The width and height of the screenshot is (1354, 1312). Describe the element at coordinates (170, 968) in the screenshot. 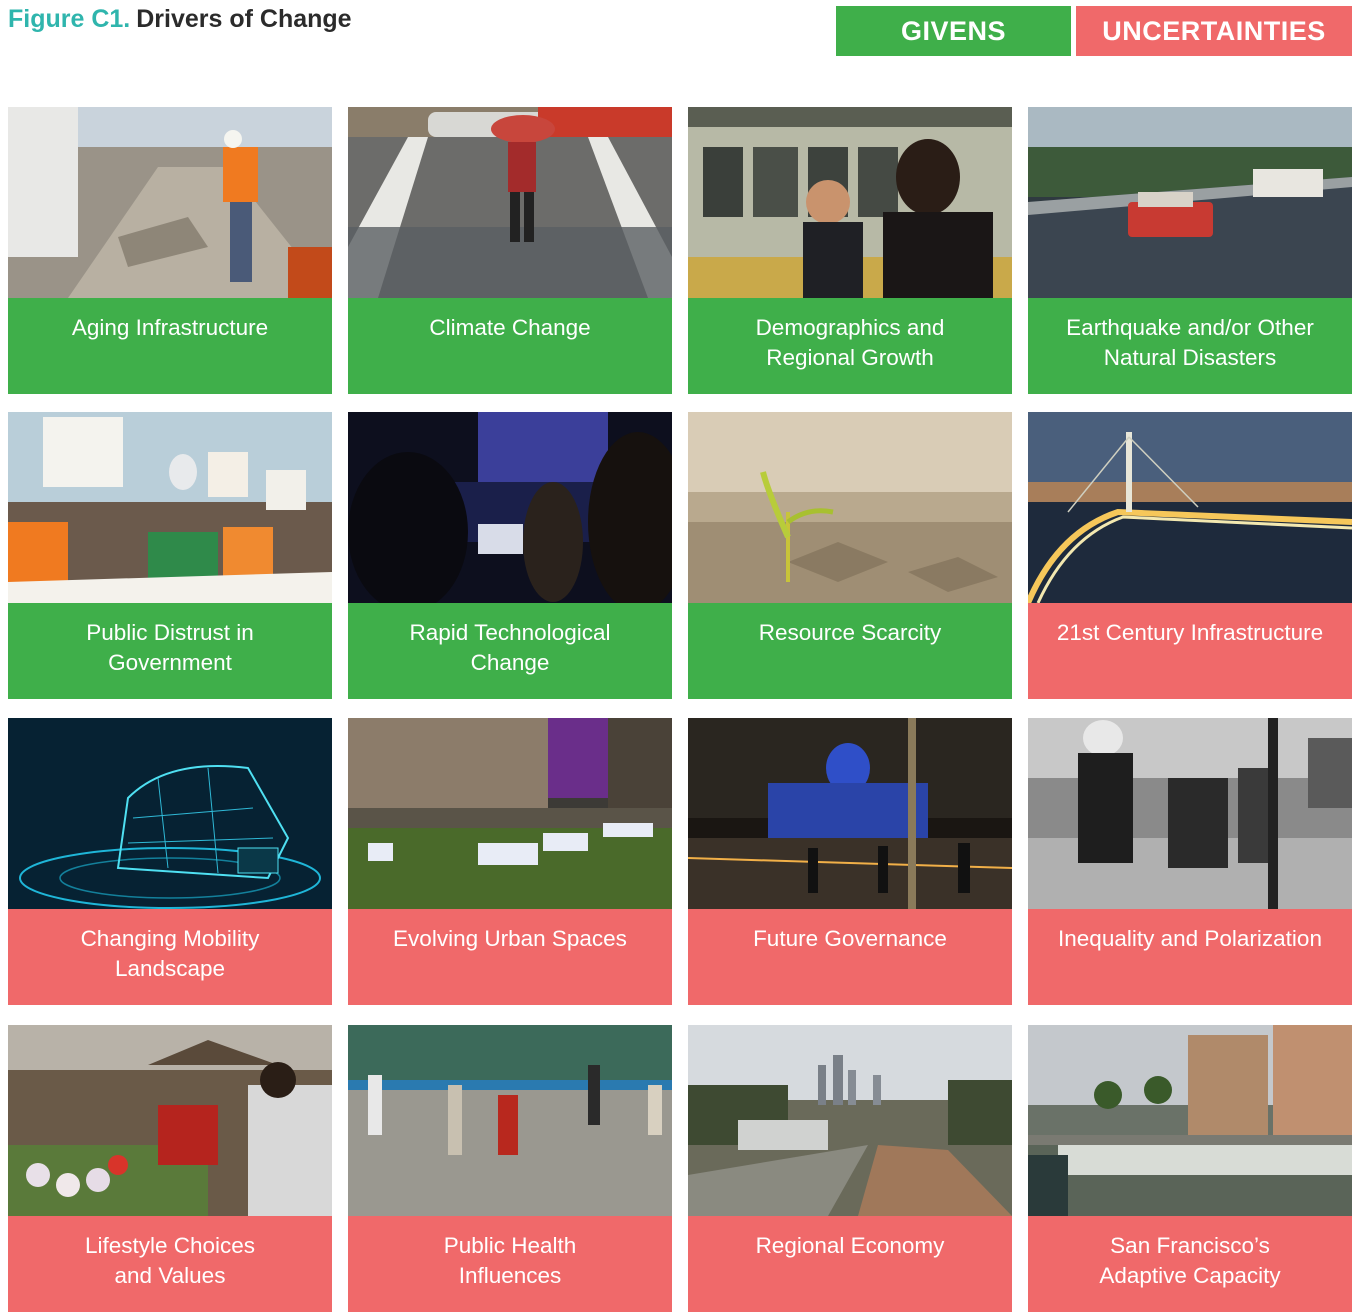

I see `caption-line: Landscape` at that location.